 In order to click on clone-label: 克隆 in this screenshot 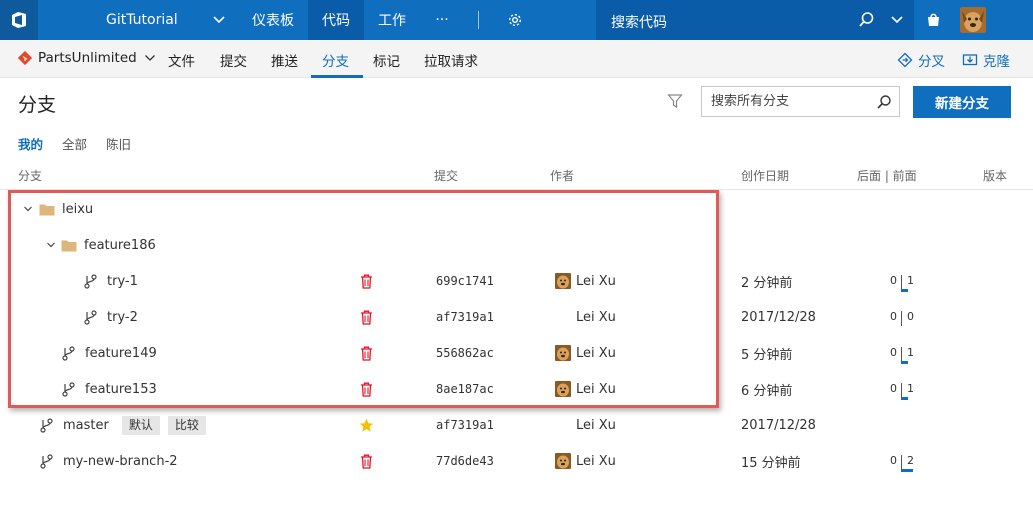, I will do `click(996, 62)`.